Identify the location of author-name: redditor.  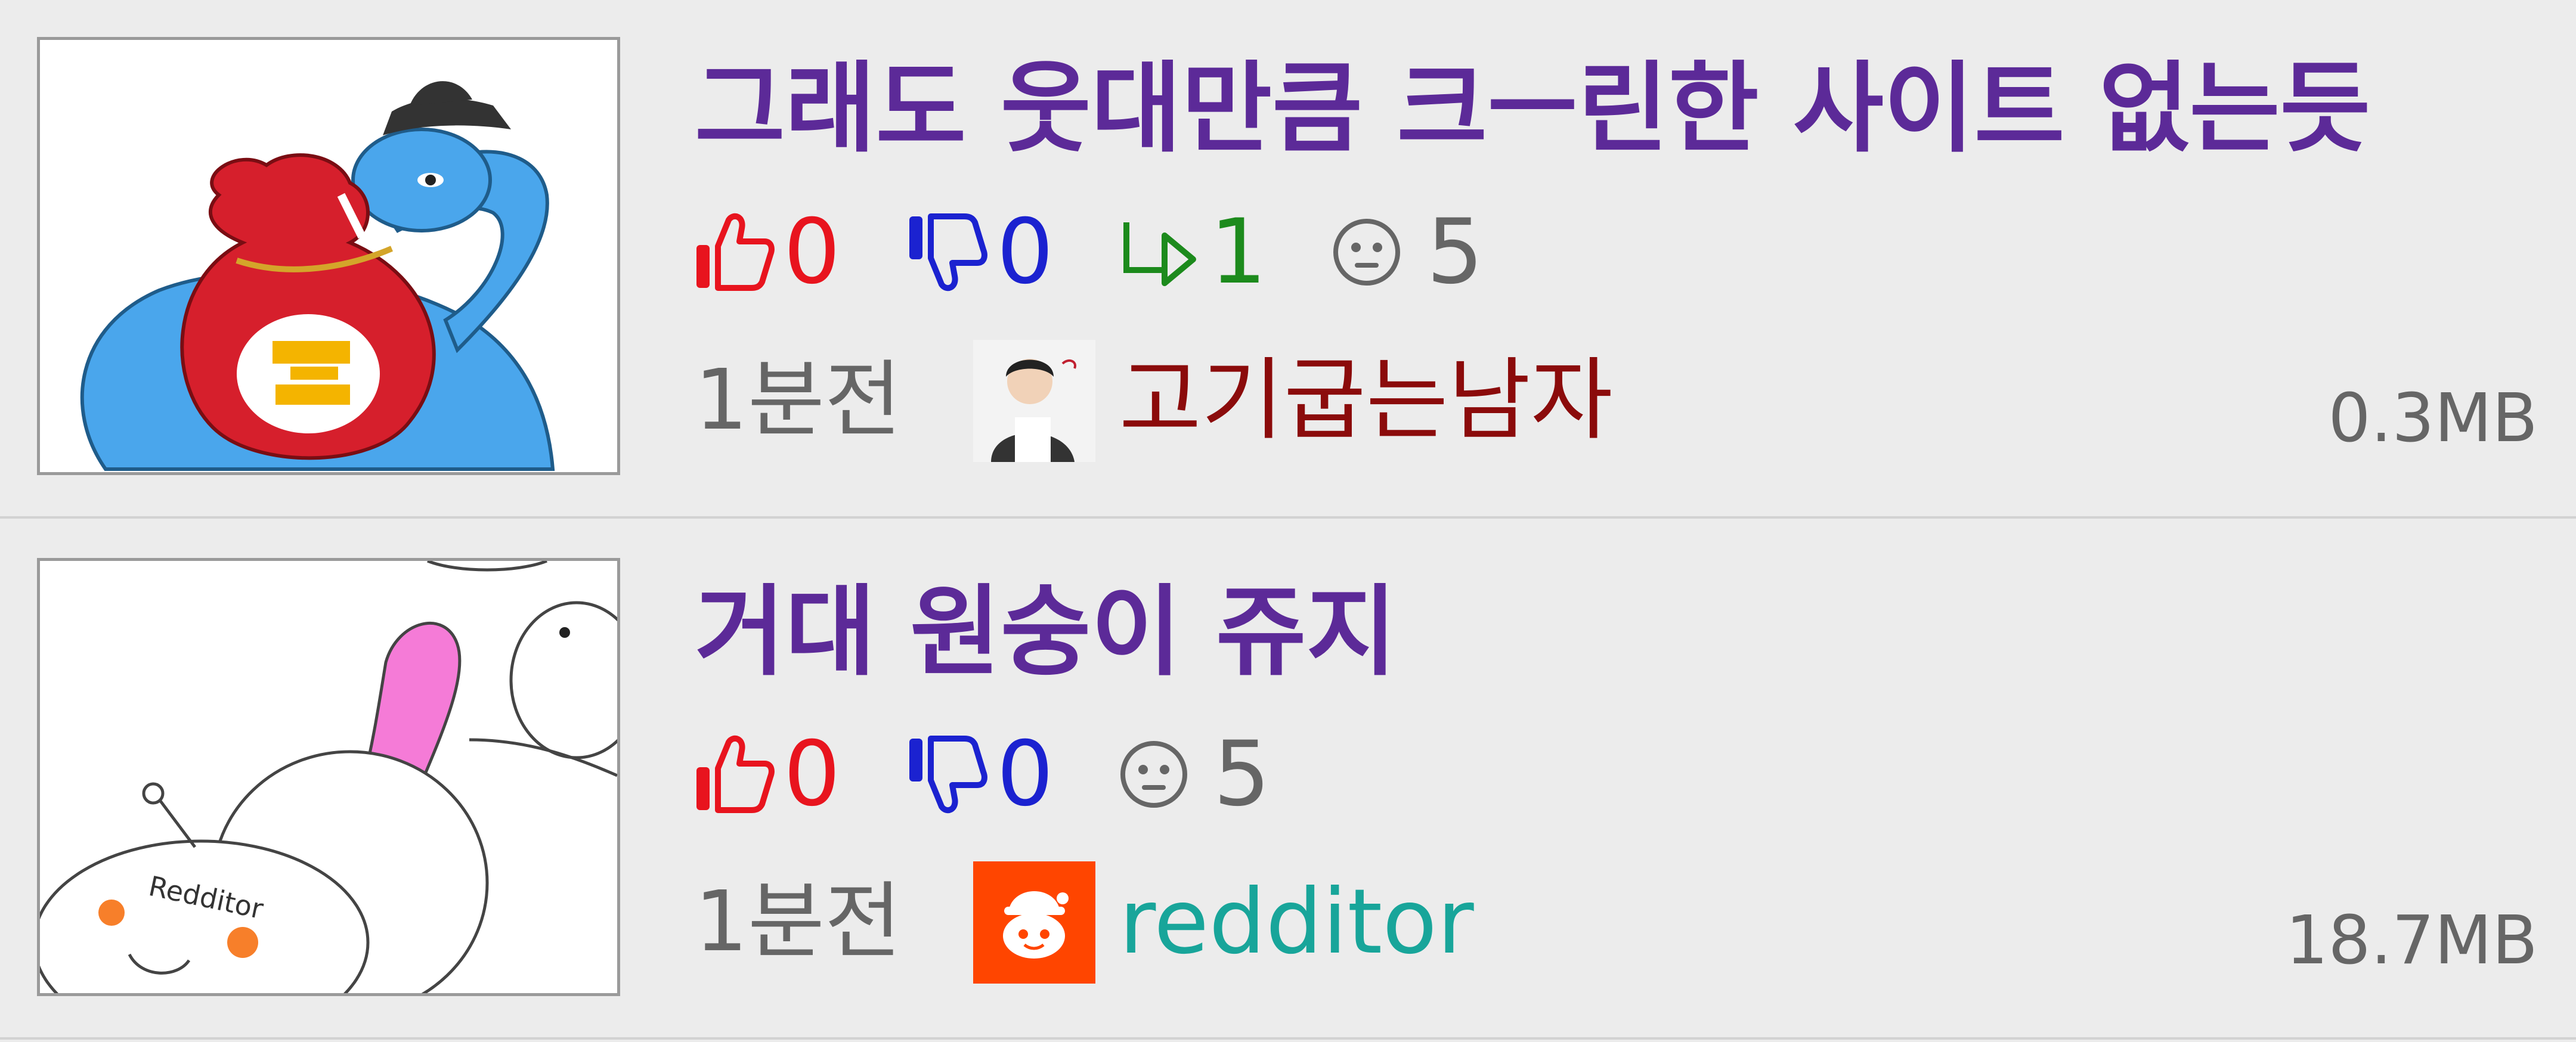
(1296, 922).